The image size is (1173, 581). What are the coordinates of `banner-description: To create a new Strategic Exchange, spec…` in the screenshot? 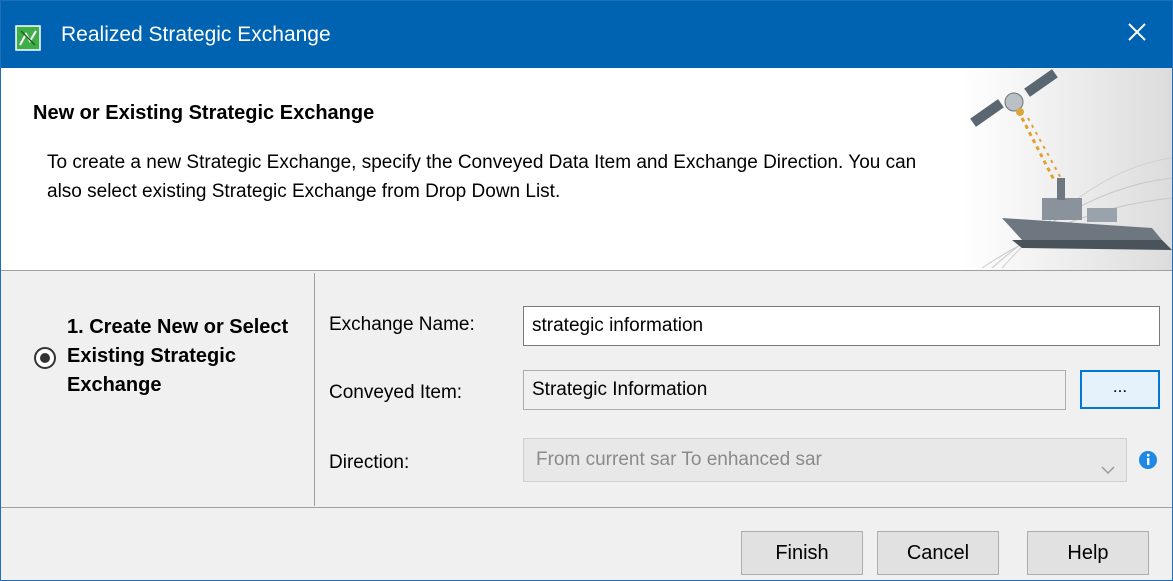 It's located at (482, 177).